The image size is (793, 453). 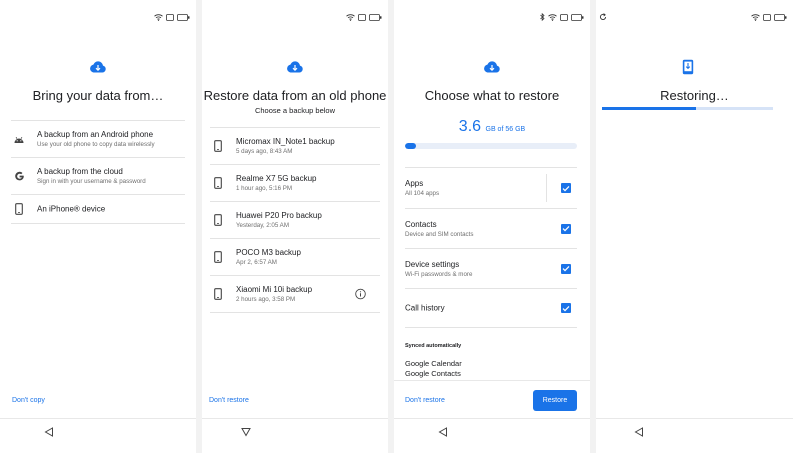 What do you see at coordinates (360, 294) in the screenshot?
I see `info-icon` at bounding box center [360, 294].